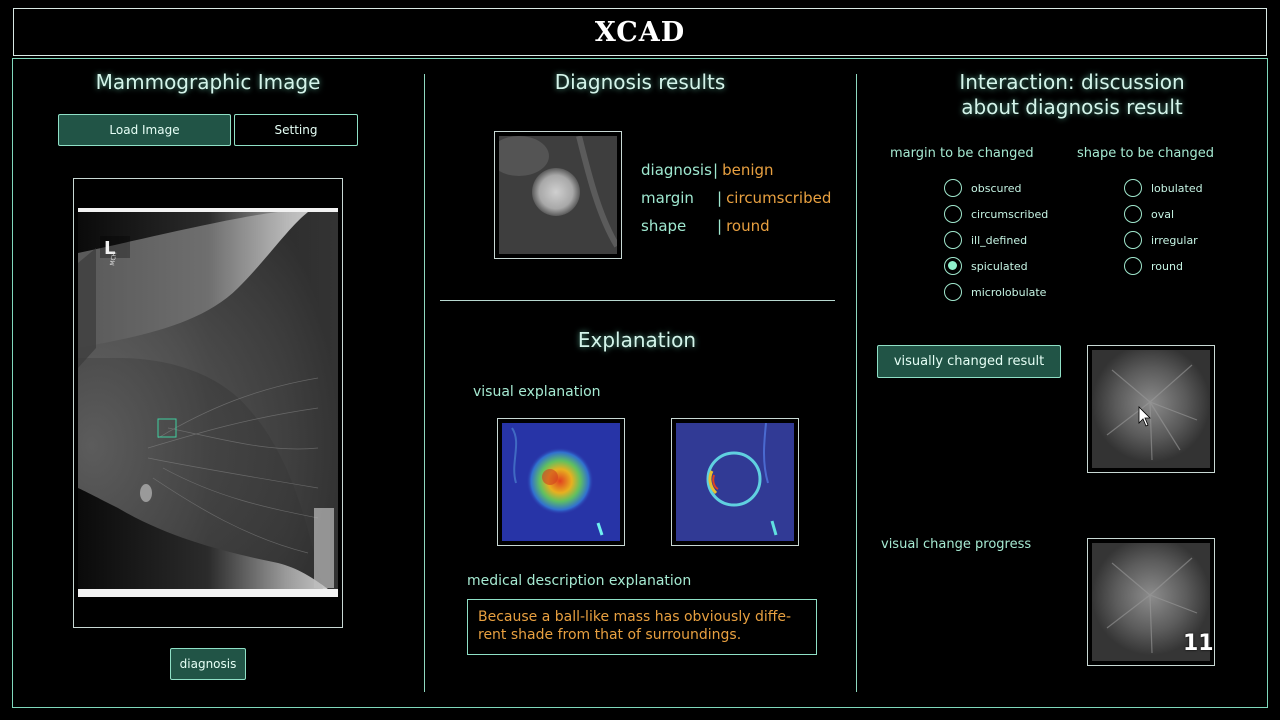 The height and width of the screenshot is (720, 1280). What do you see at coordinates (996, 292) in the screenshot?
I see `margin-option: microlobulate` at bounding box center [996, 292].